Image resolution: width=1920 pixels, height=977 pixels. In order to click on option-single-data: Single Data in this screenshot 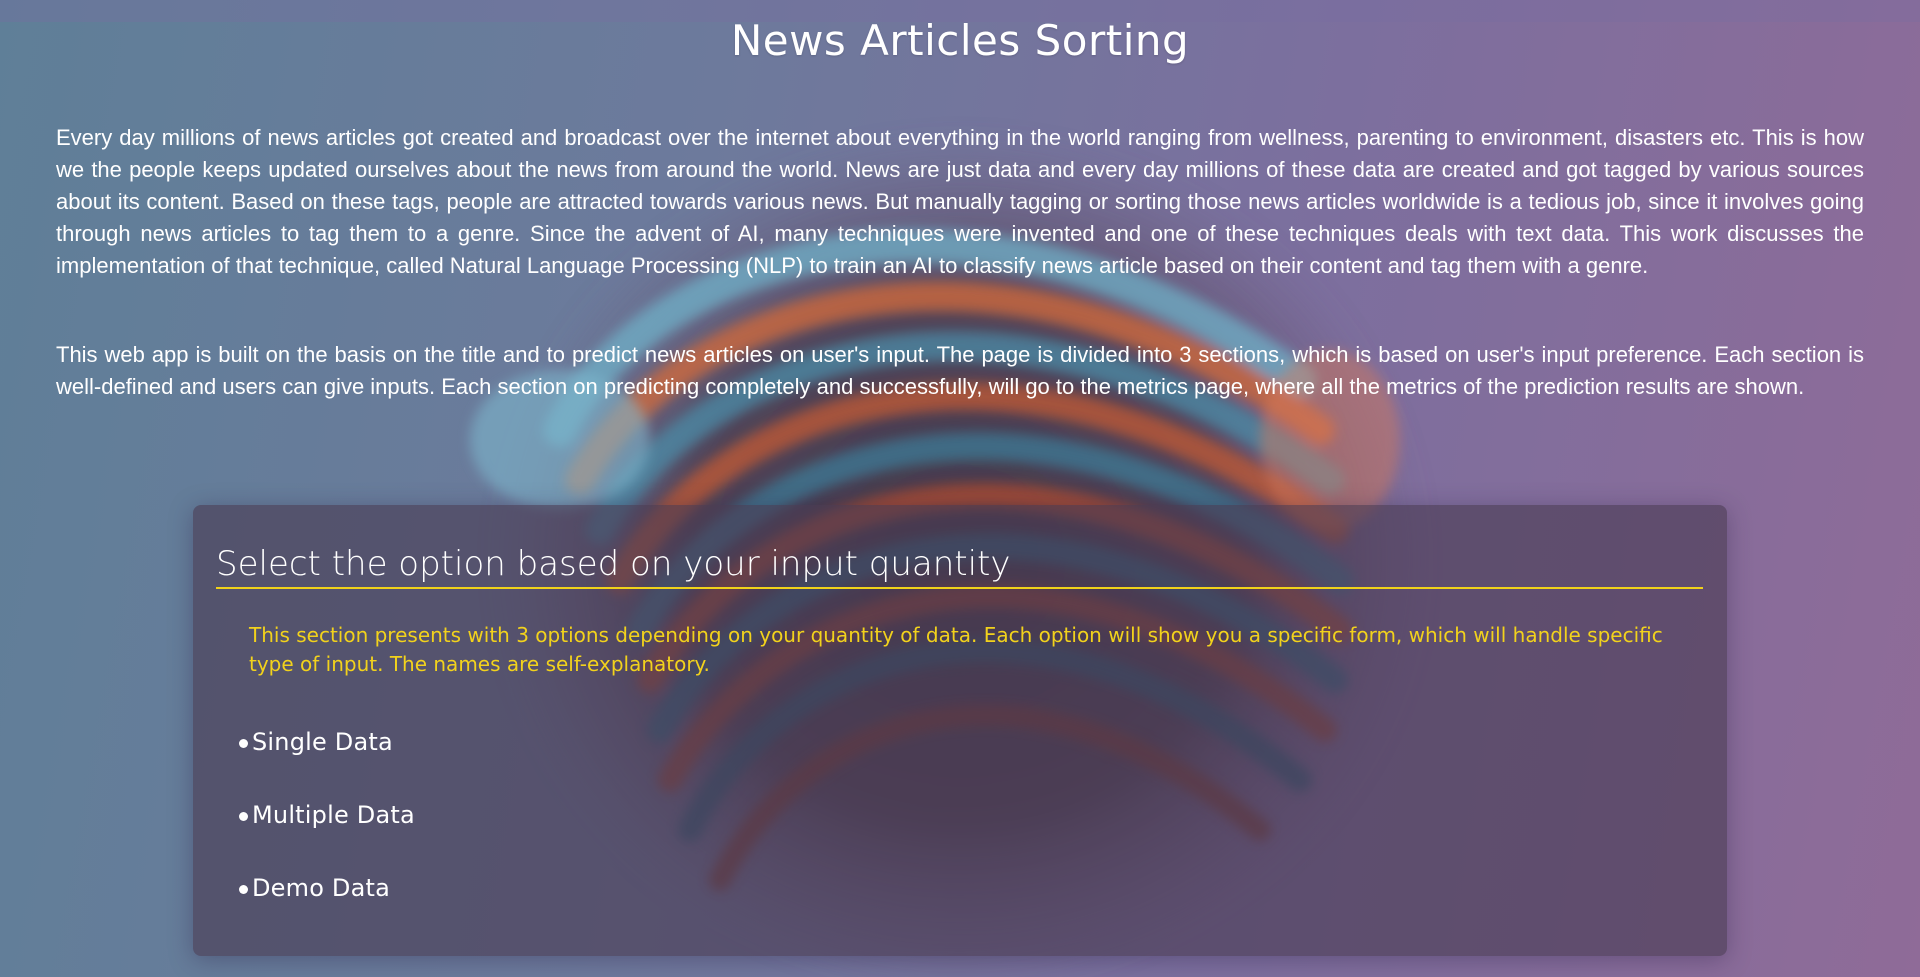, I will do `click(327, 741)`.